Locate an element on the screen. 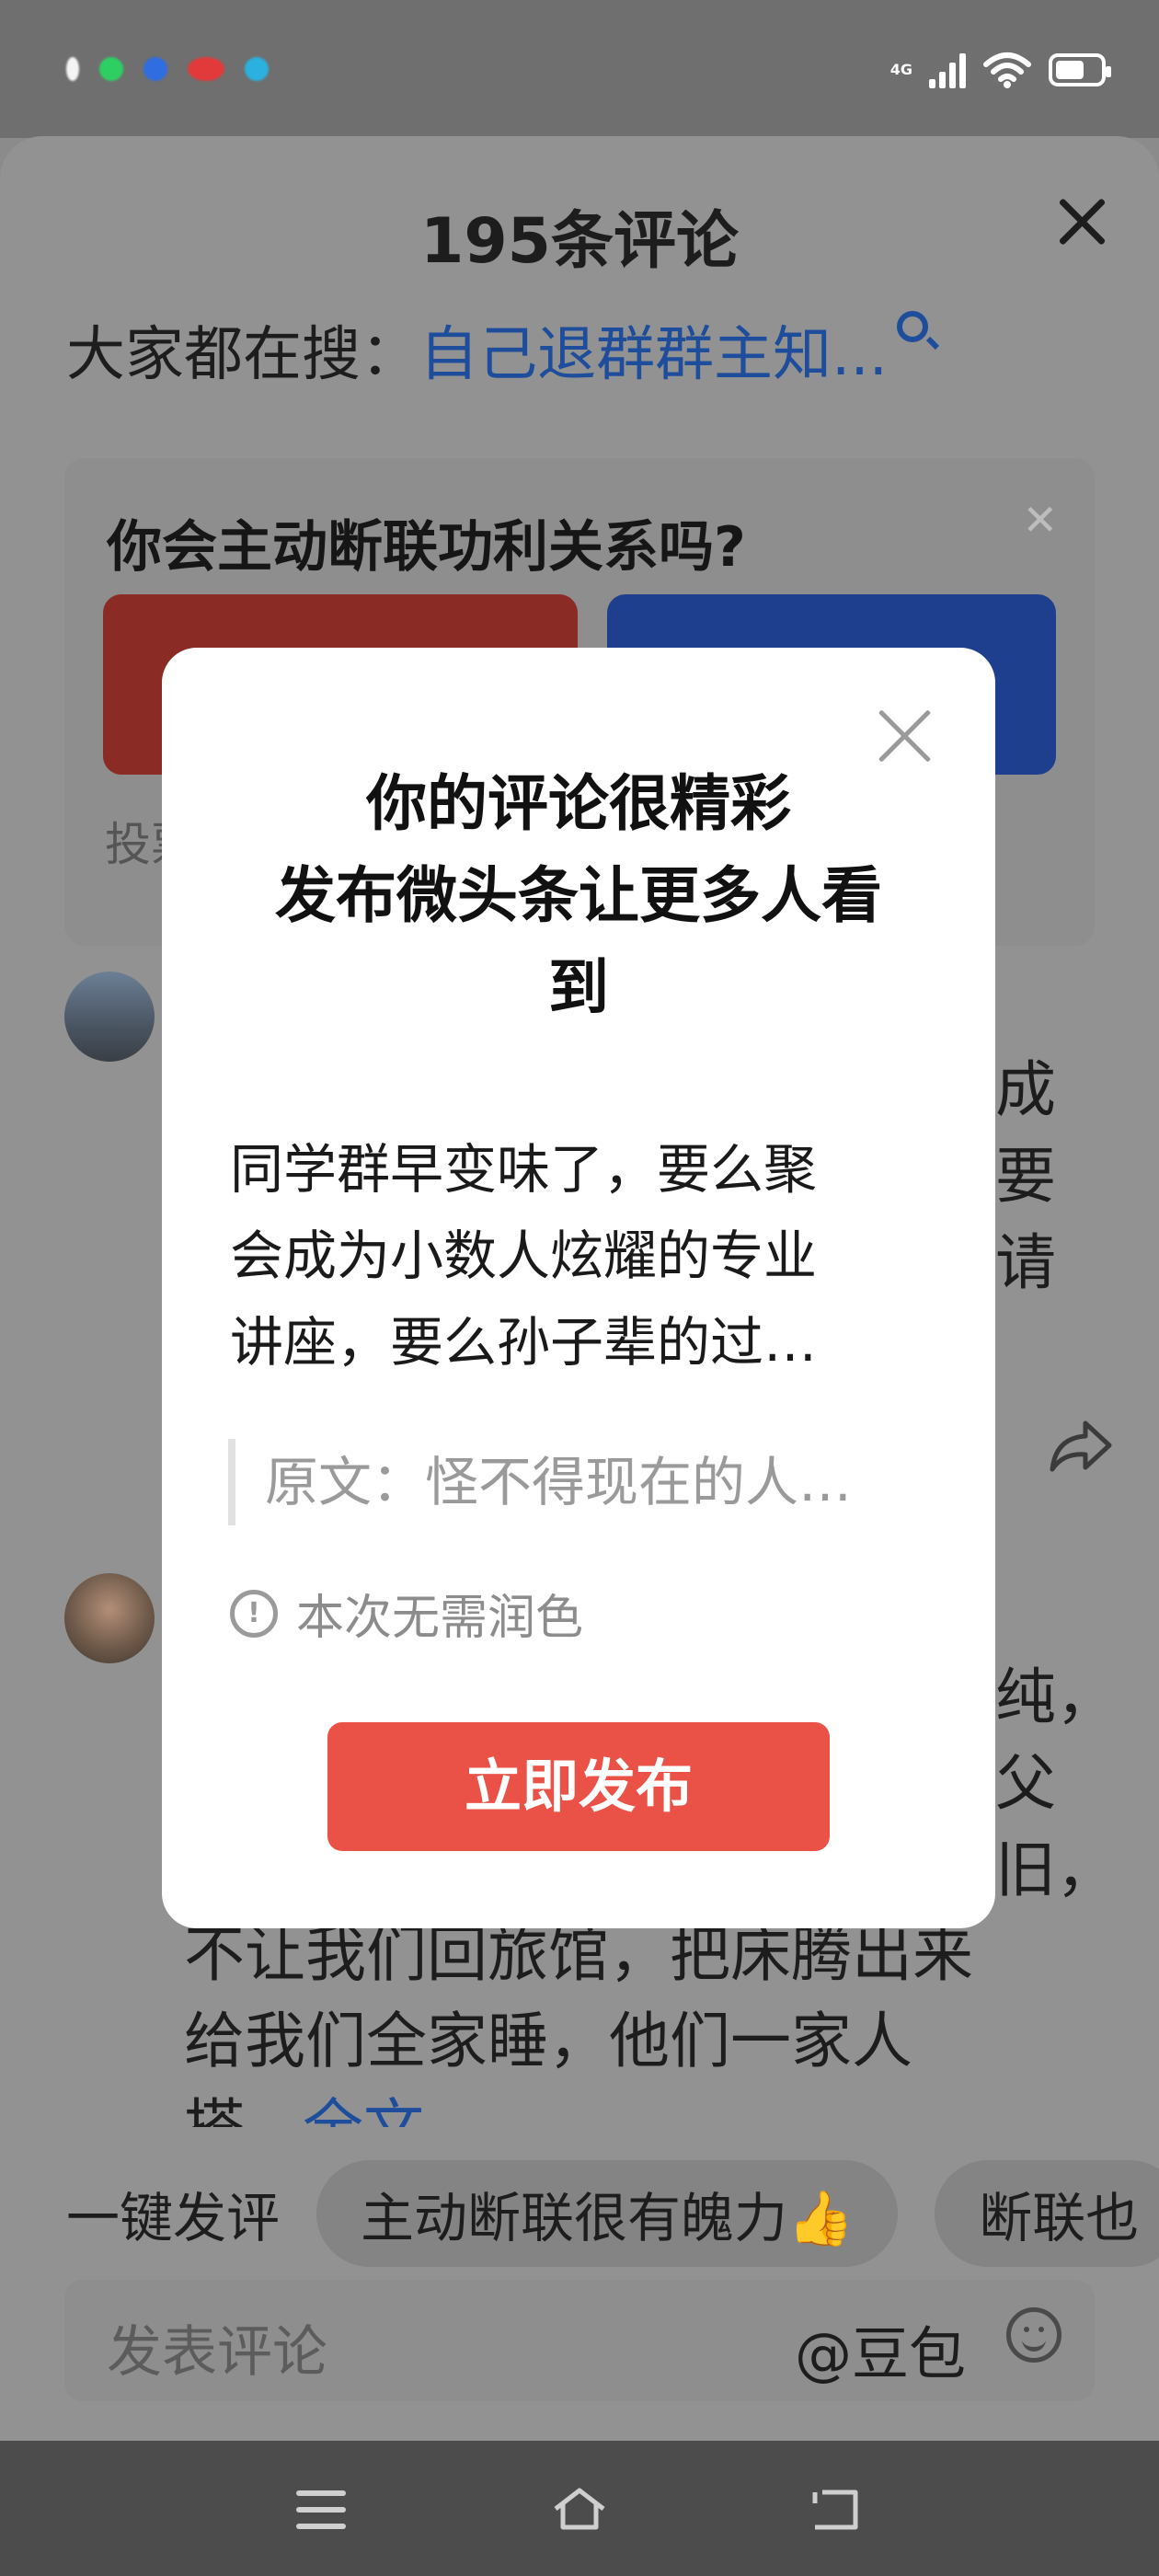  poll-close-icon: ✕ is located at coordinates (1040, 520).